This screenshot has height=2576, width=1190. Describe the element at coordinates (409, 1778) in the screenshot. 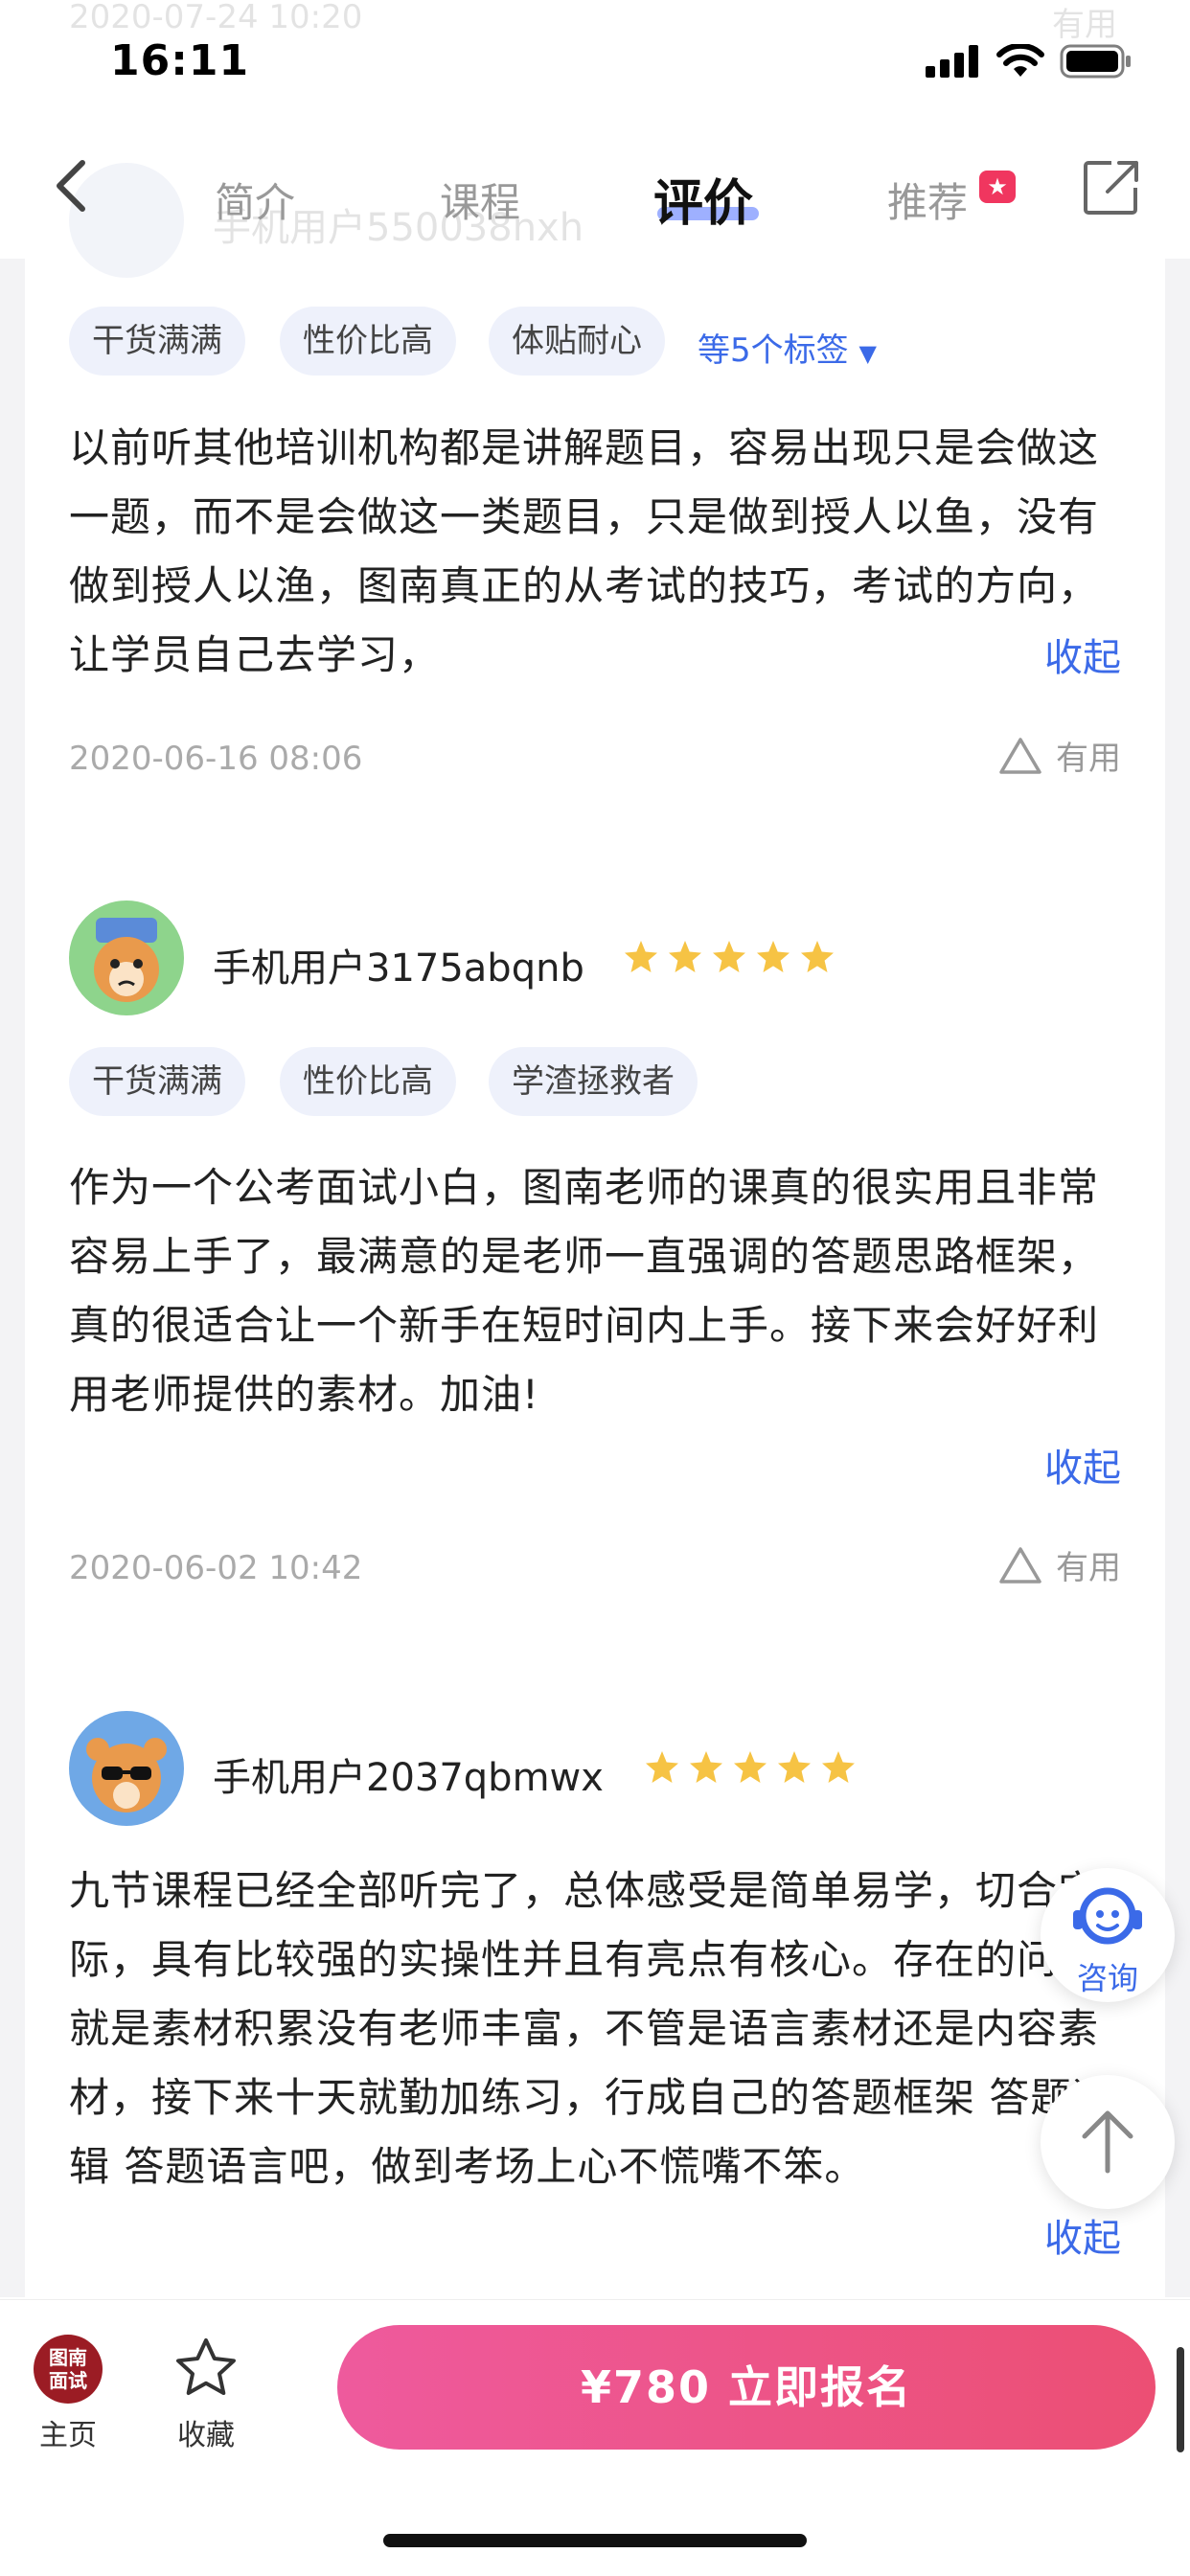

I see `review-username: 手机用户2037qbmwx` at that location.